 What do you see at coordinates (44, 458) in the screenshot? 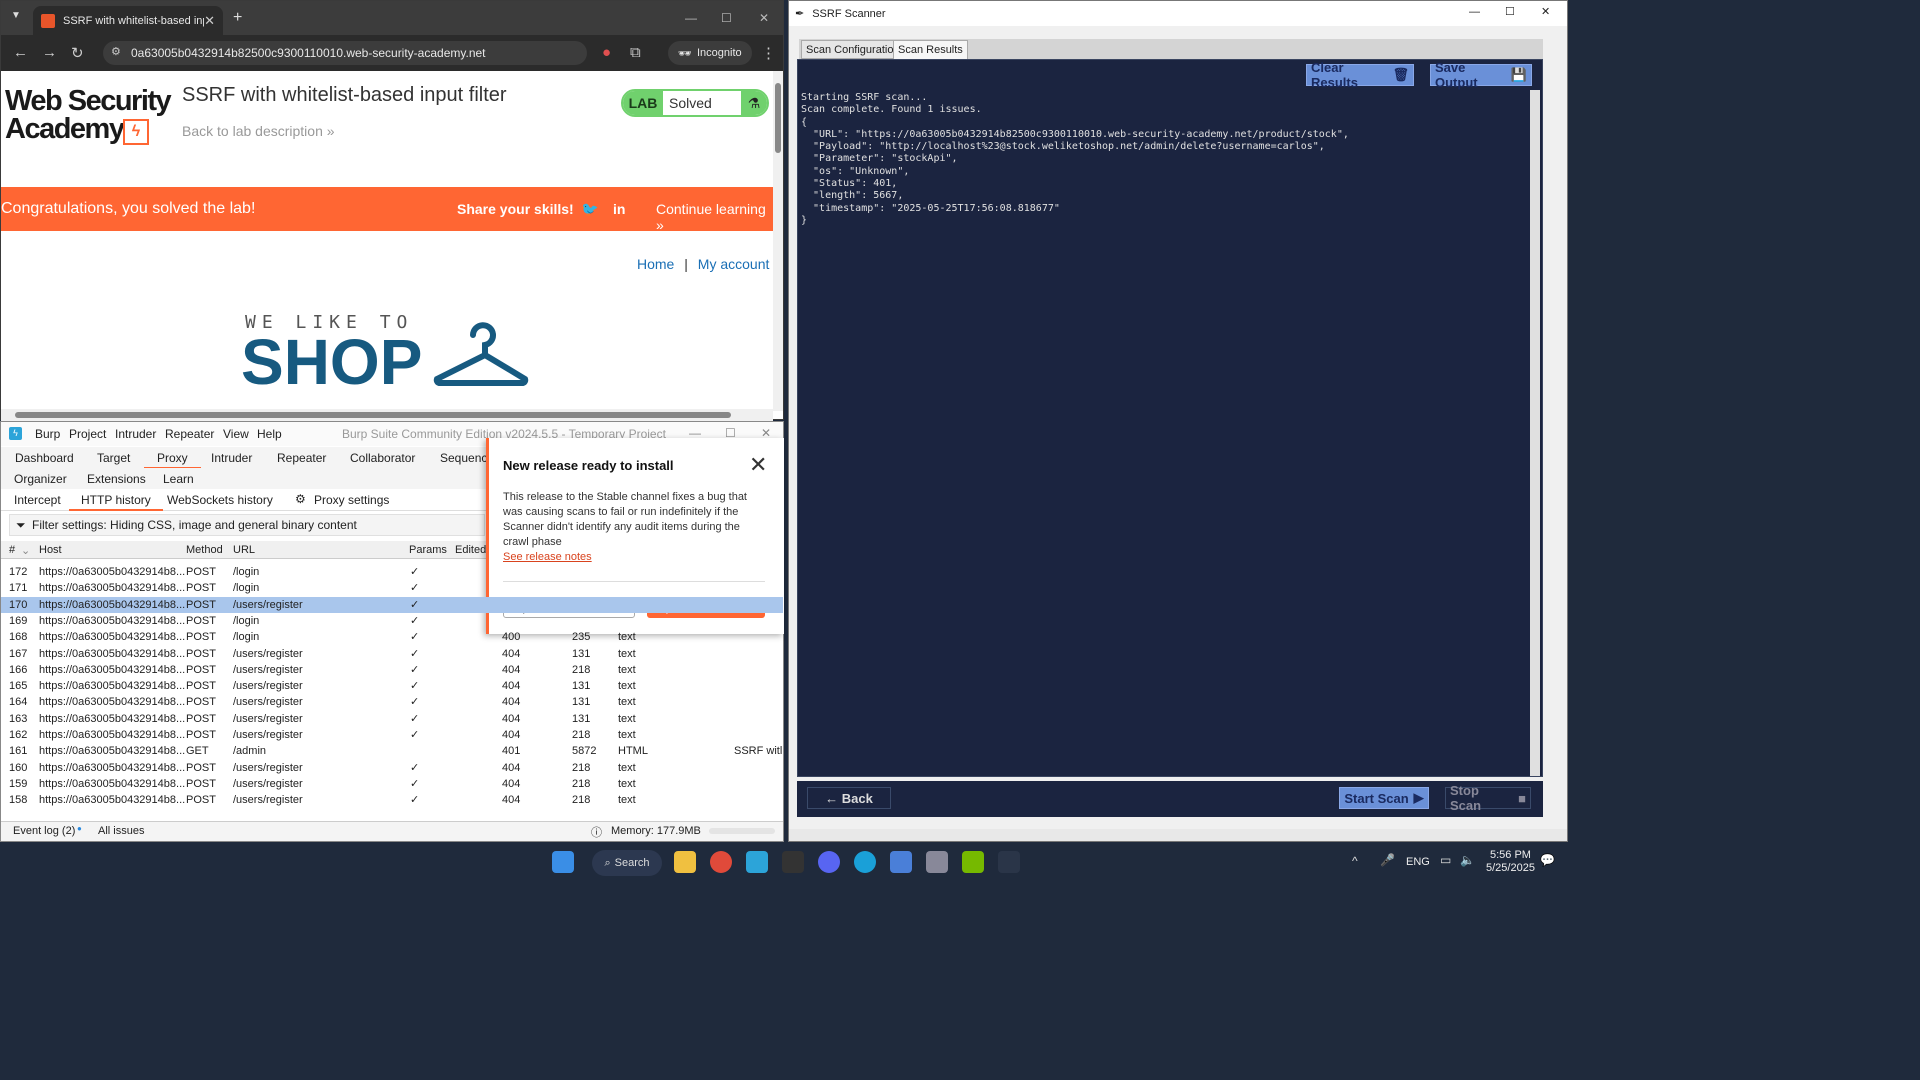
I see `tab-dashboard: Dashboard` at bounding box center [44, 458].